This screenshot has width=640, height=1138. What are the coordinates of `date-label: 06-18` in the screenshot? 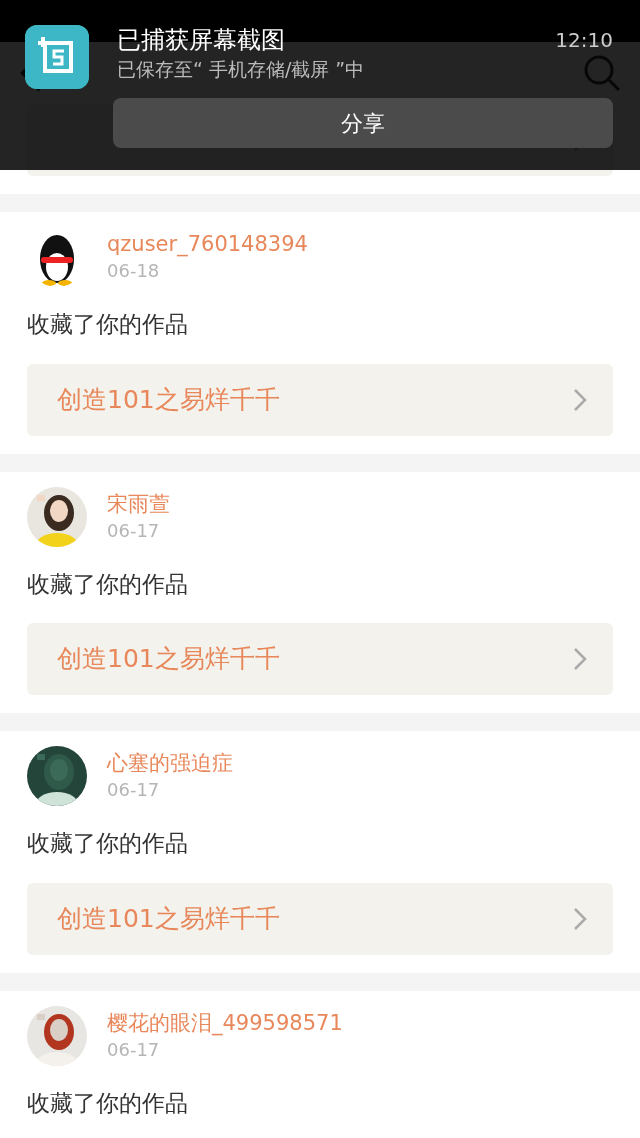 It's located at (134, 271).